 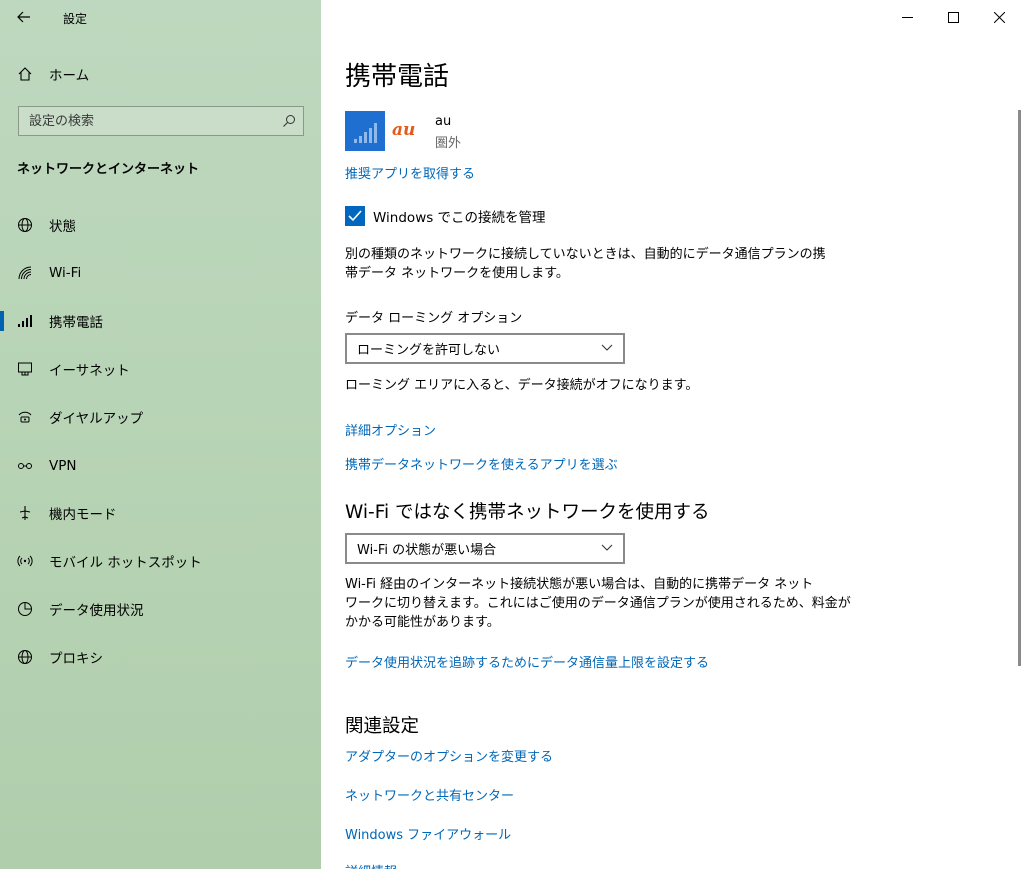 What do you see at coordinates (96, 419) in the screenshot?
I see `sidebar-item-label: ダイヤルアップ` at bounding box center [96, 419].